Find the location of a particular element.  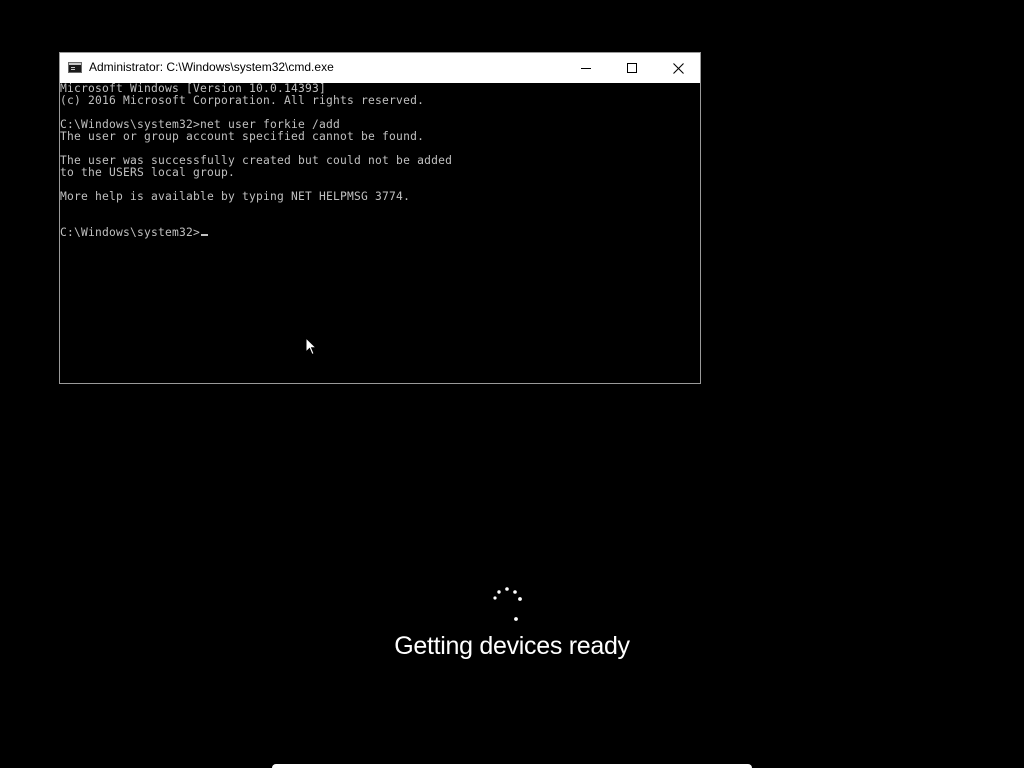

console-prompt: C:\Windows\system32> is located at coordinates (130, 232).